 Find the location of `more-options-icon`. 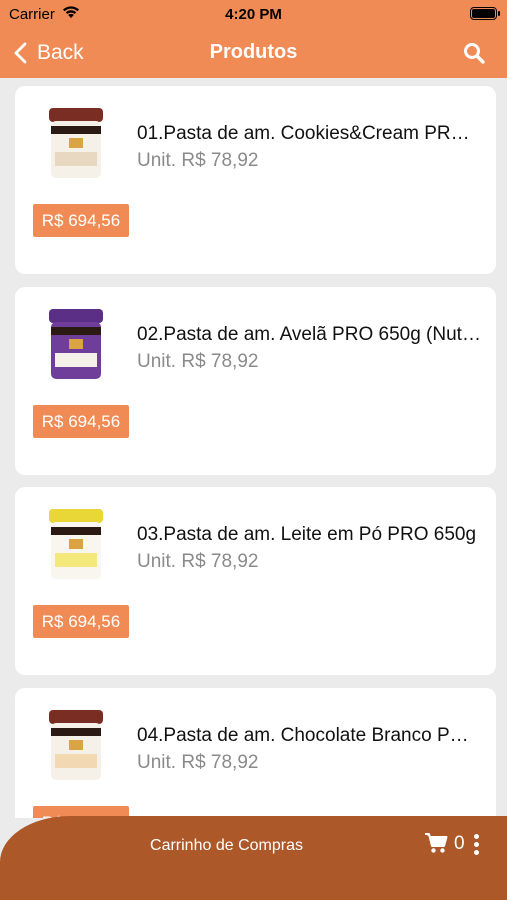

more-options-icon is located at coordinates (477, 845).